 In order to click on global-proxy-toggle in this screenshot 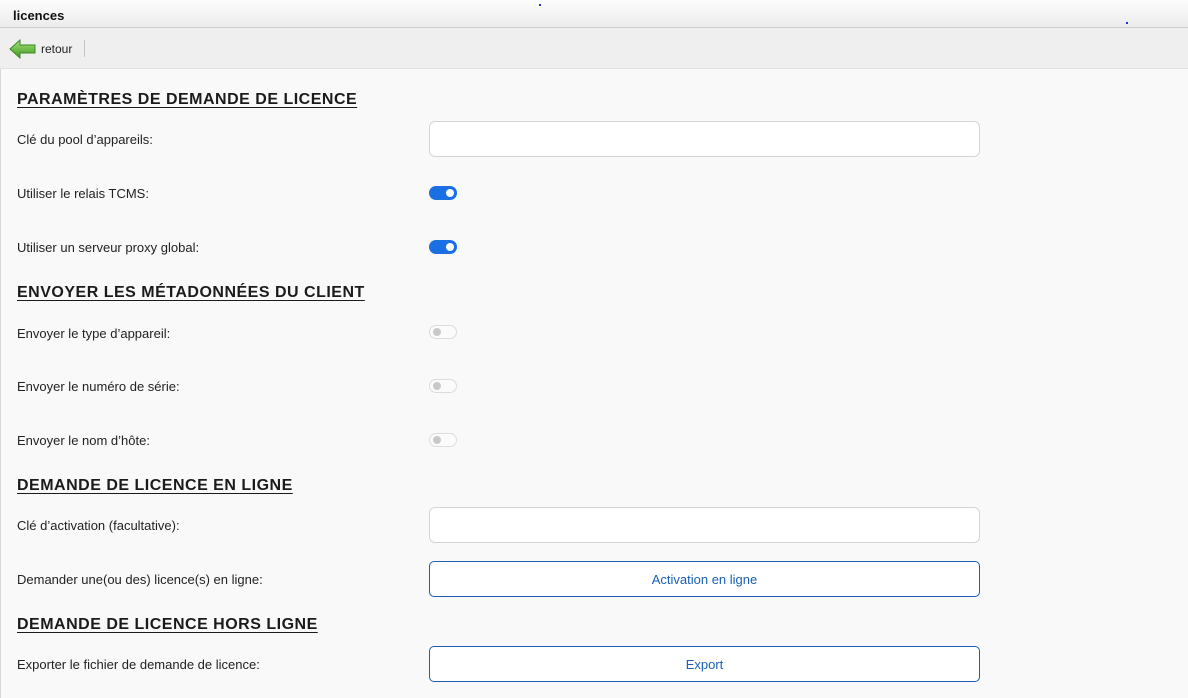, I will do `click(443, 247)`.